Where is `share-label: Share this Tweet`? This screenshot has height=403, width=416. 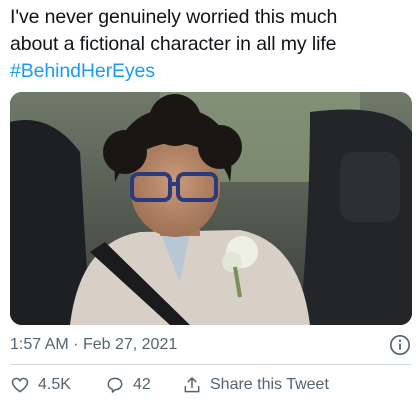
share-label: Share this Tweet is located at coordinates (269, 384).